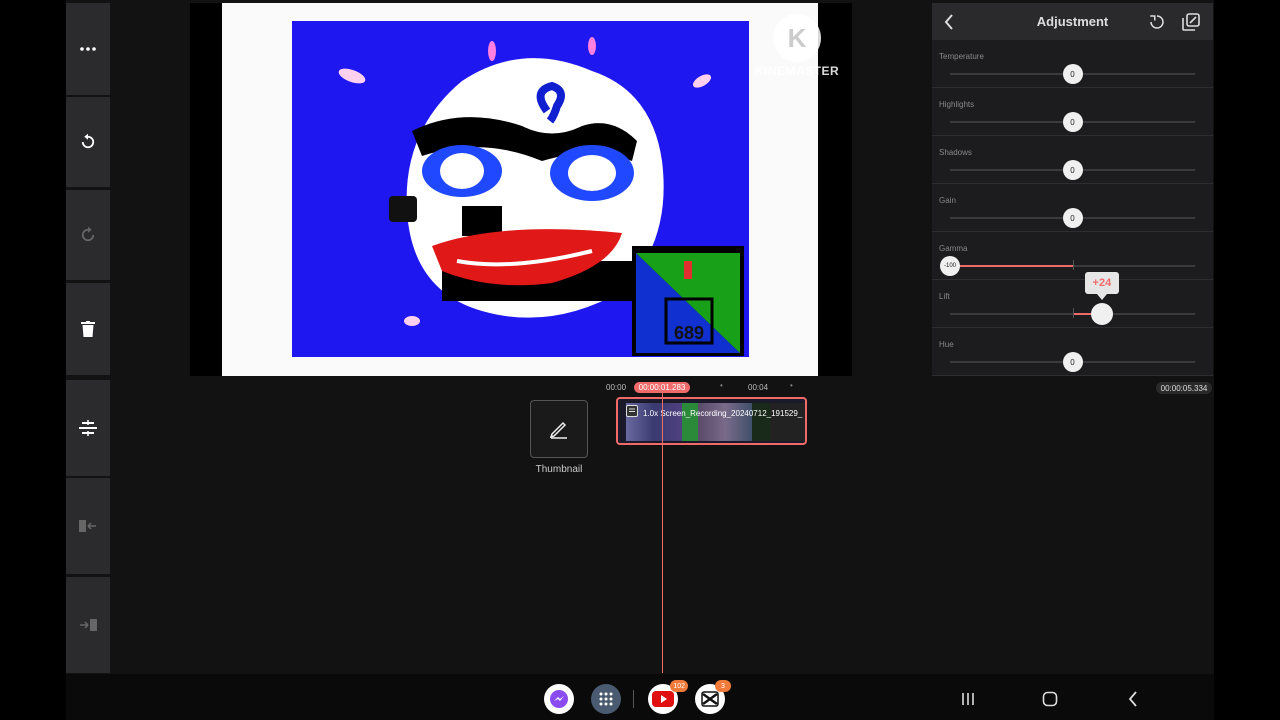 This screenshot has width=1280, height=720. What do you see at coordinates (559, 469) in the screenshot?
I see `thumbnail-label: Thumbnail` at bounding box center [559, 469].